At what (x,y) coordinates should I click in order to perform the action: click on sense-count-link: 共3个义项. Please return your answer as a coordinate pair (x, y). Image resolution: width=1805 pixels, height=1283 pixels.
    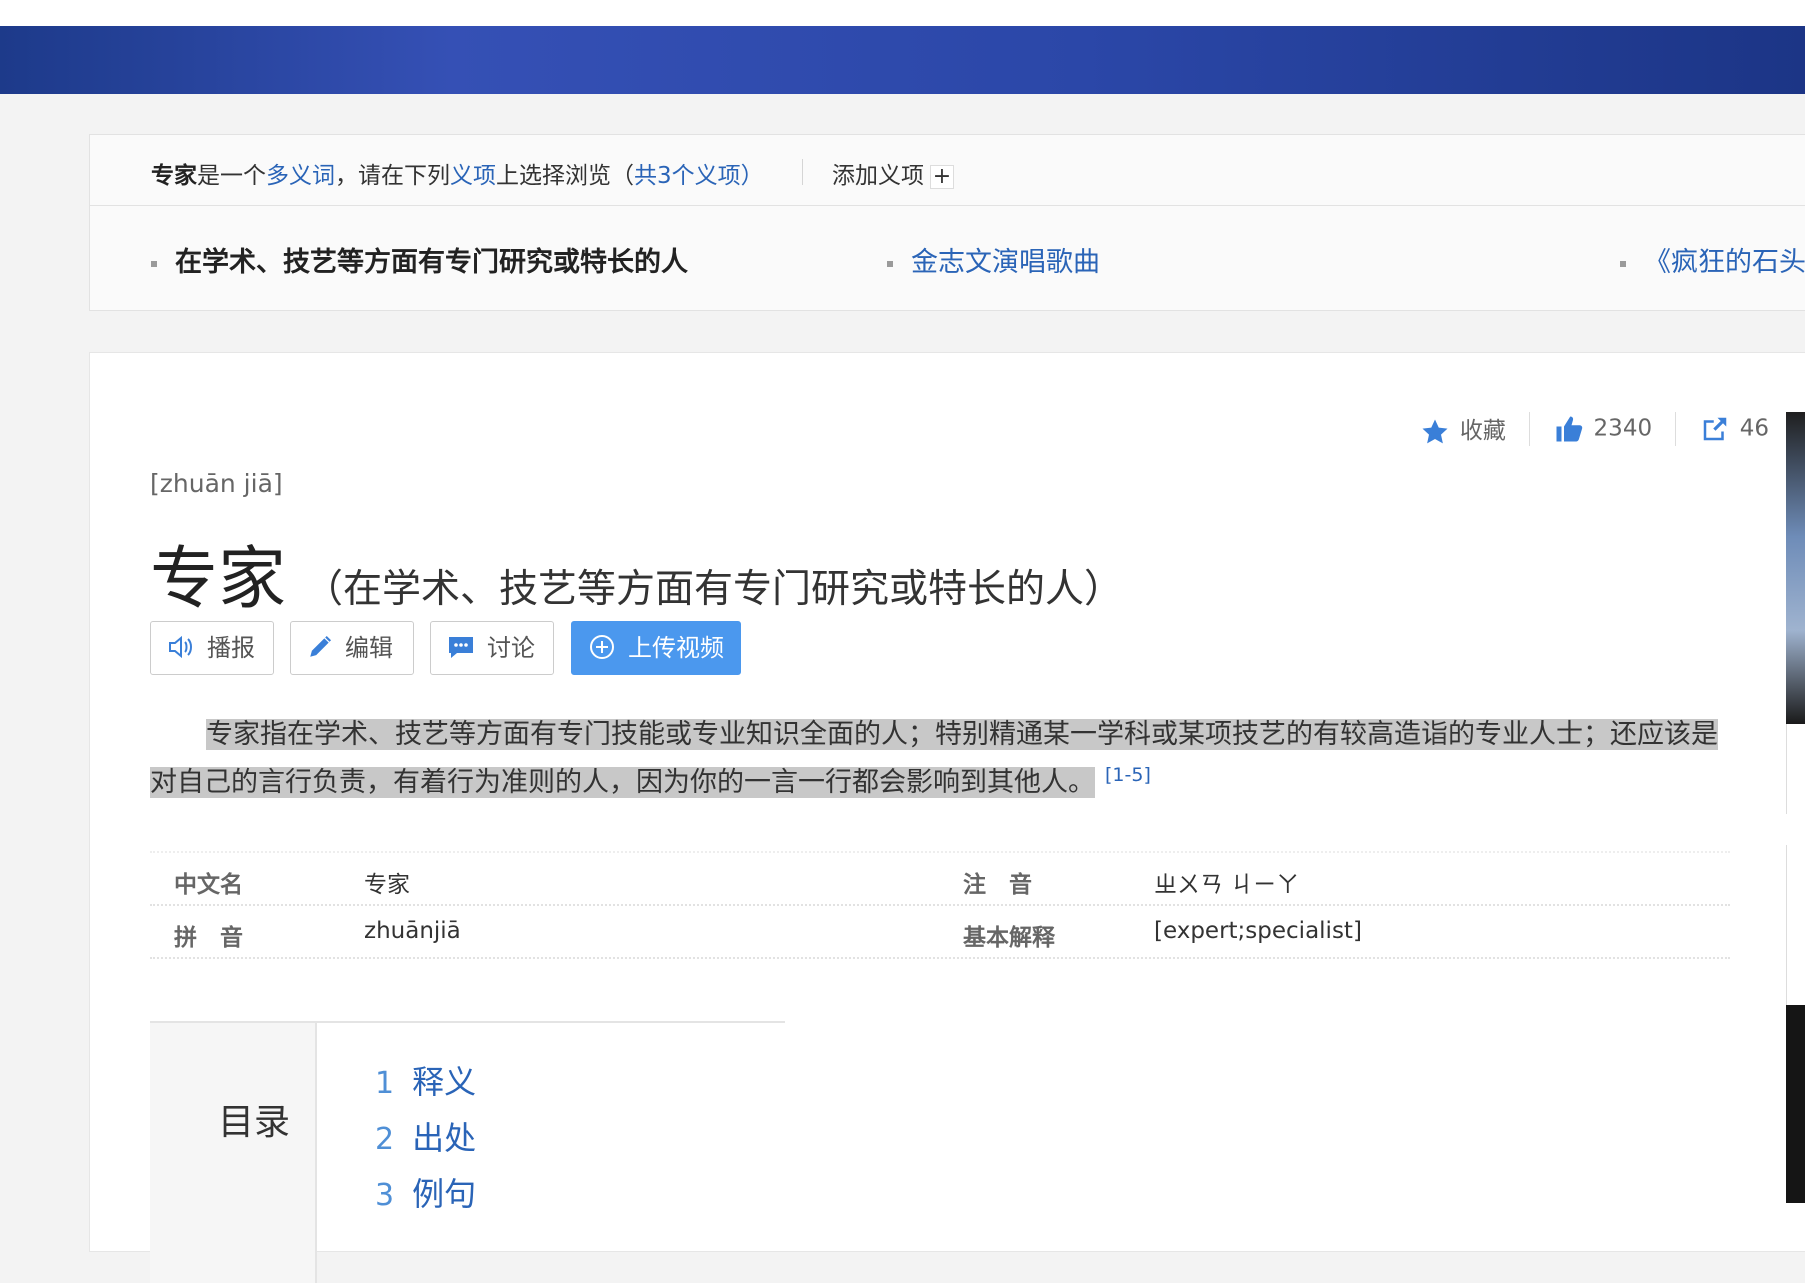
    Looking at the image, I should click on (687, 176).